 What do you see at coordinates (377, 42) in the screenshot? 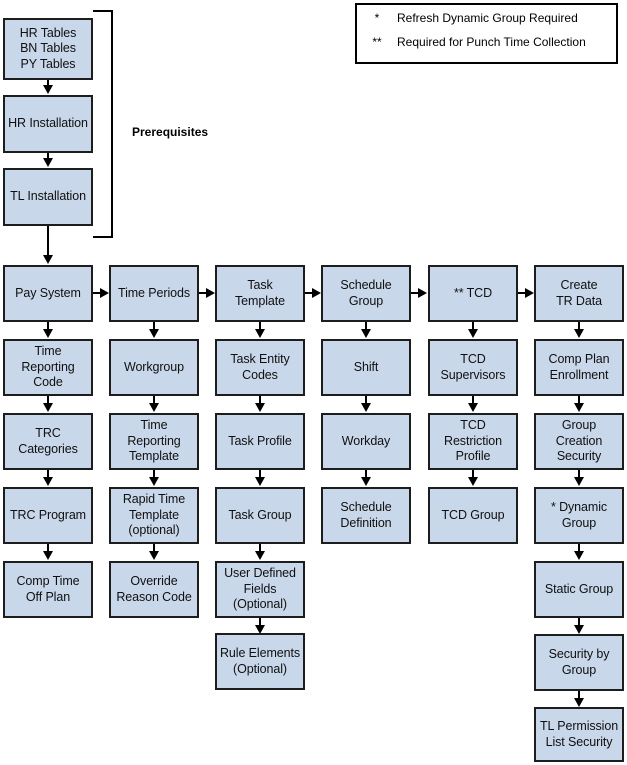
I see `legend-marker-double-asterisk: **` at bounding box center [377, 42].